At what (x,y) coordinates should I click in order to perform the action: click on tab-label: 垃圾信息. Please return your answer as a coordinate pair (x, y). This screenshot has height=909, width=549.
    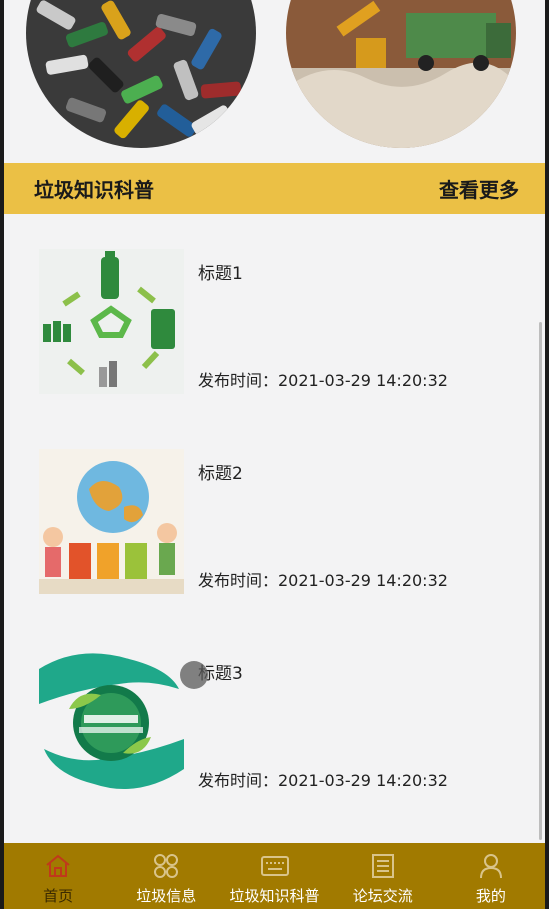
    Looking at the image, I should click on (166, 896).